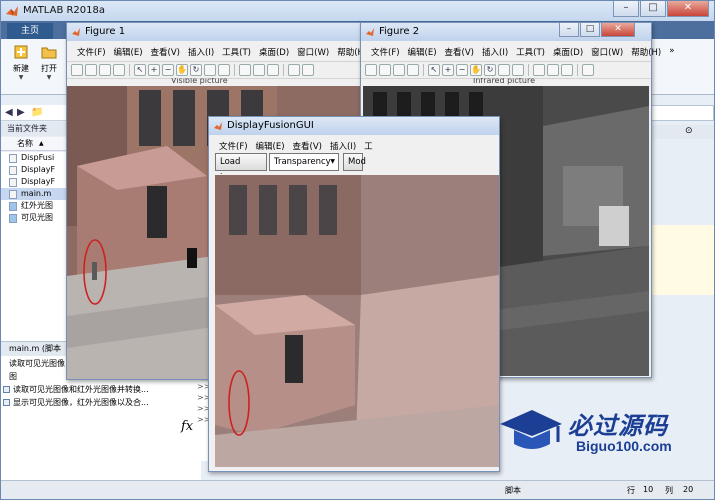  What do you see at coordinates (13, 182) in the screenshot?
I see `file-icon` at bounding box center [13, 182].